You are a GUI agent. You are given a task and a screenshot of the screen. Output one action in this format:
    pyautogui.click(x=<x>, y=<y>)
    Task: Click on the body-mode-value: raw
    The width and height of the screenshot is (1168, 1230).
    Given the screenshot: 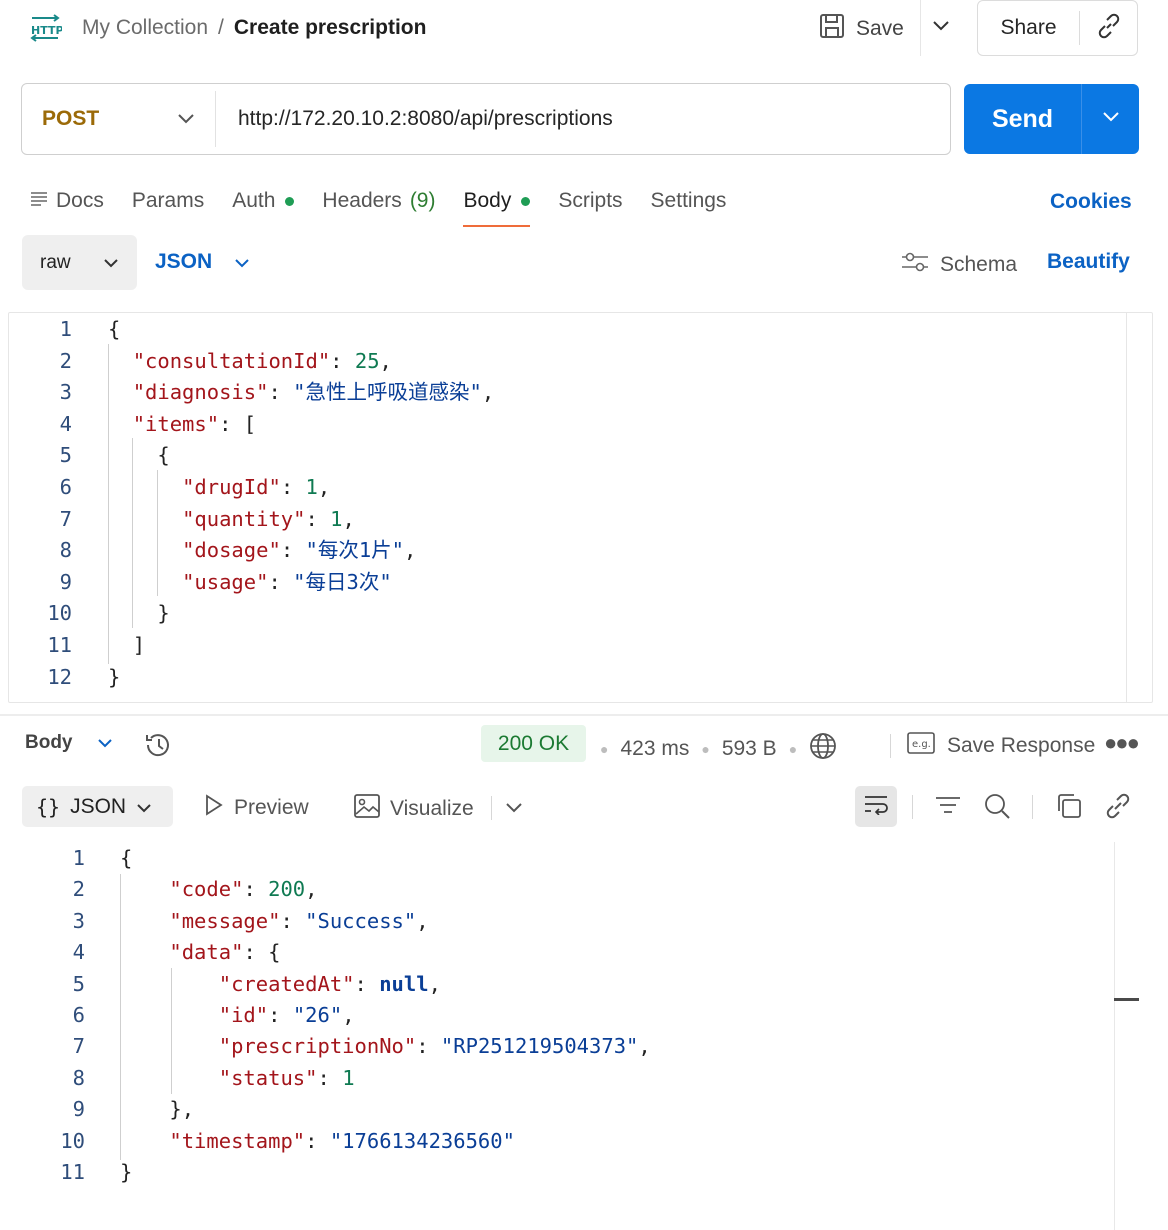 What is the action you would take?
    pyautogui.click(x=55, y=262)
    